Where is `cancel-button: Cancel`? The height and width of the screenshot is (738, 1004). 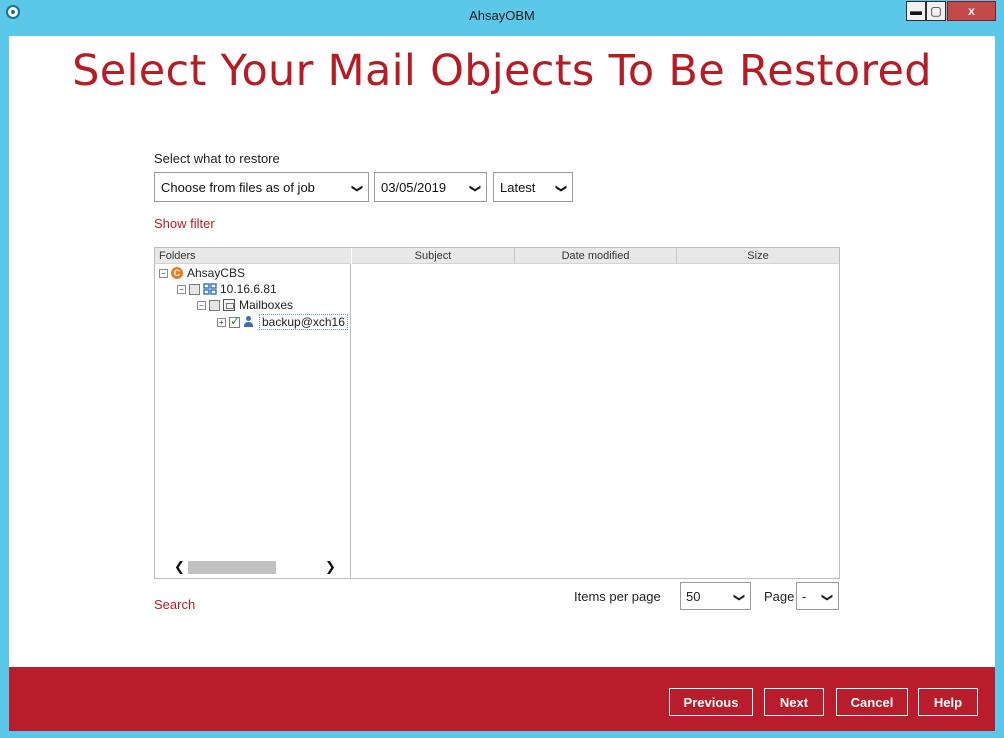 cancel-button: Cancel is located at coordinates (872, 702).